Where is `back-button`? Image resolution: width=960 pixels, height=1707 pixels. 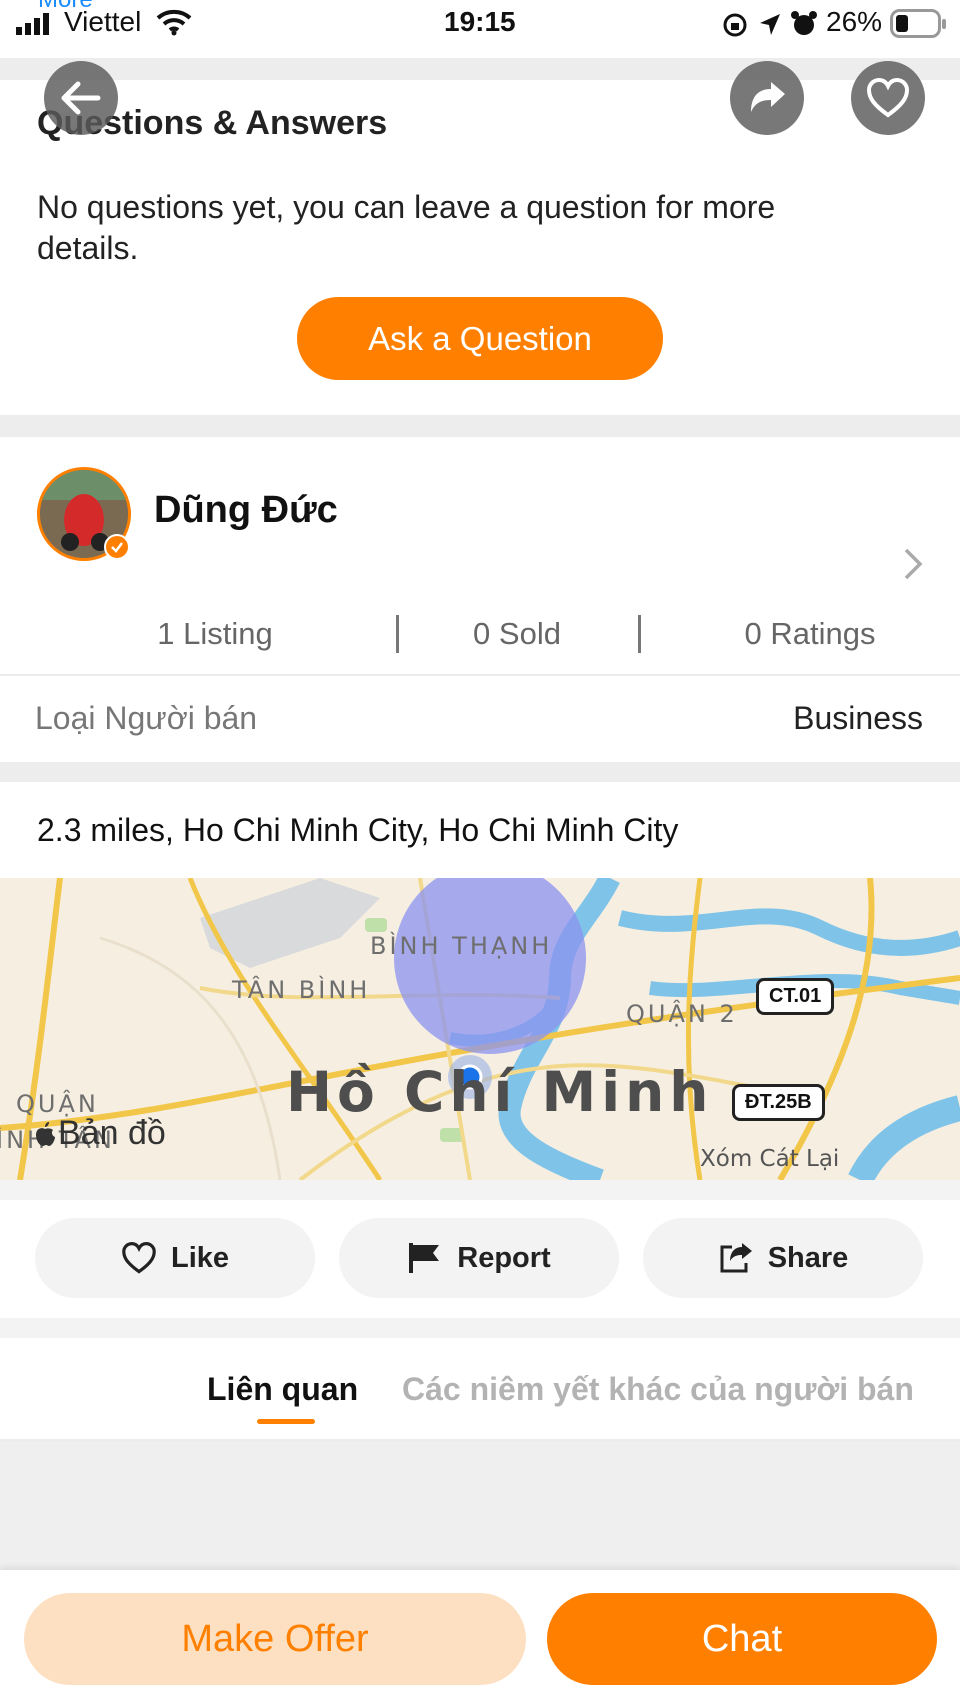
back-button is located at coordinates (81, 98).